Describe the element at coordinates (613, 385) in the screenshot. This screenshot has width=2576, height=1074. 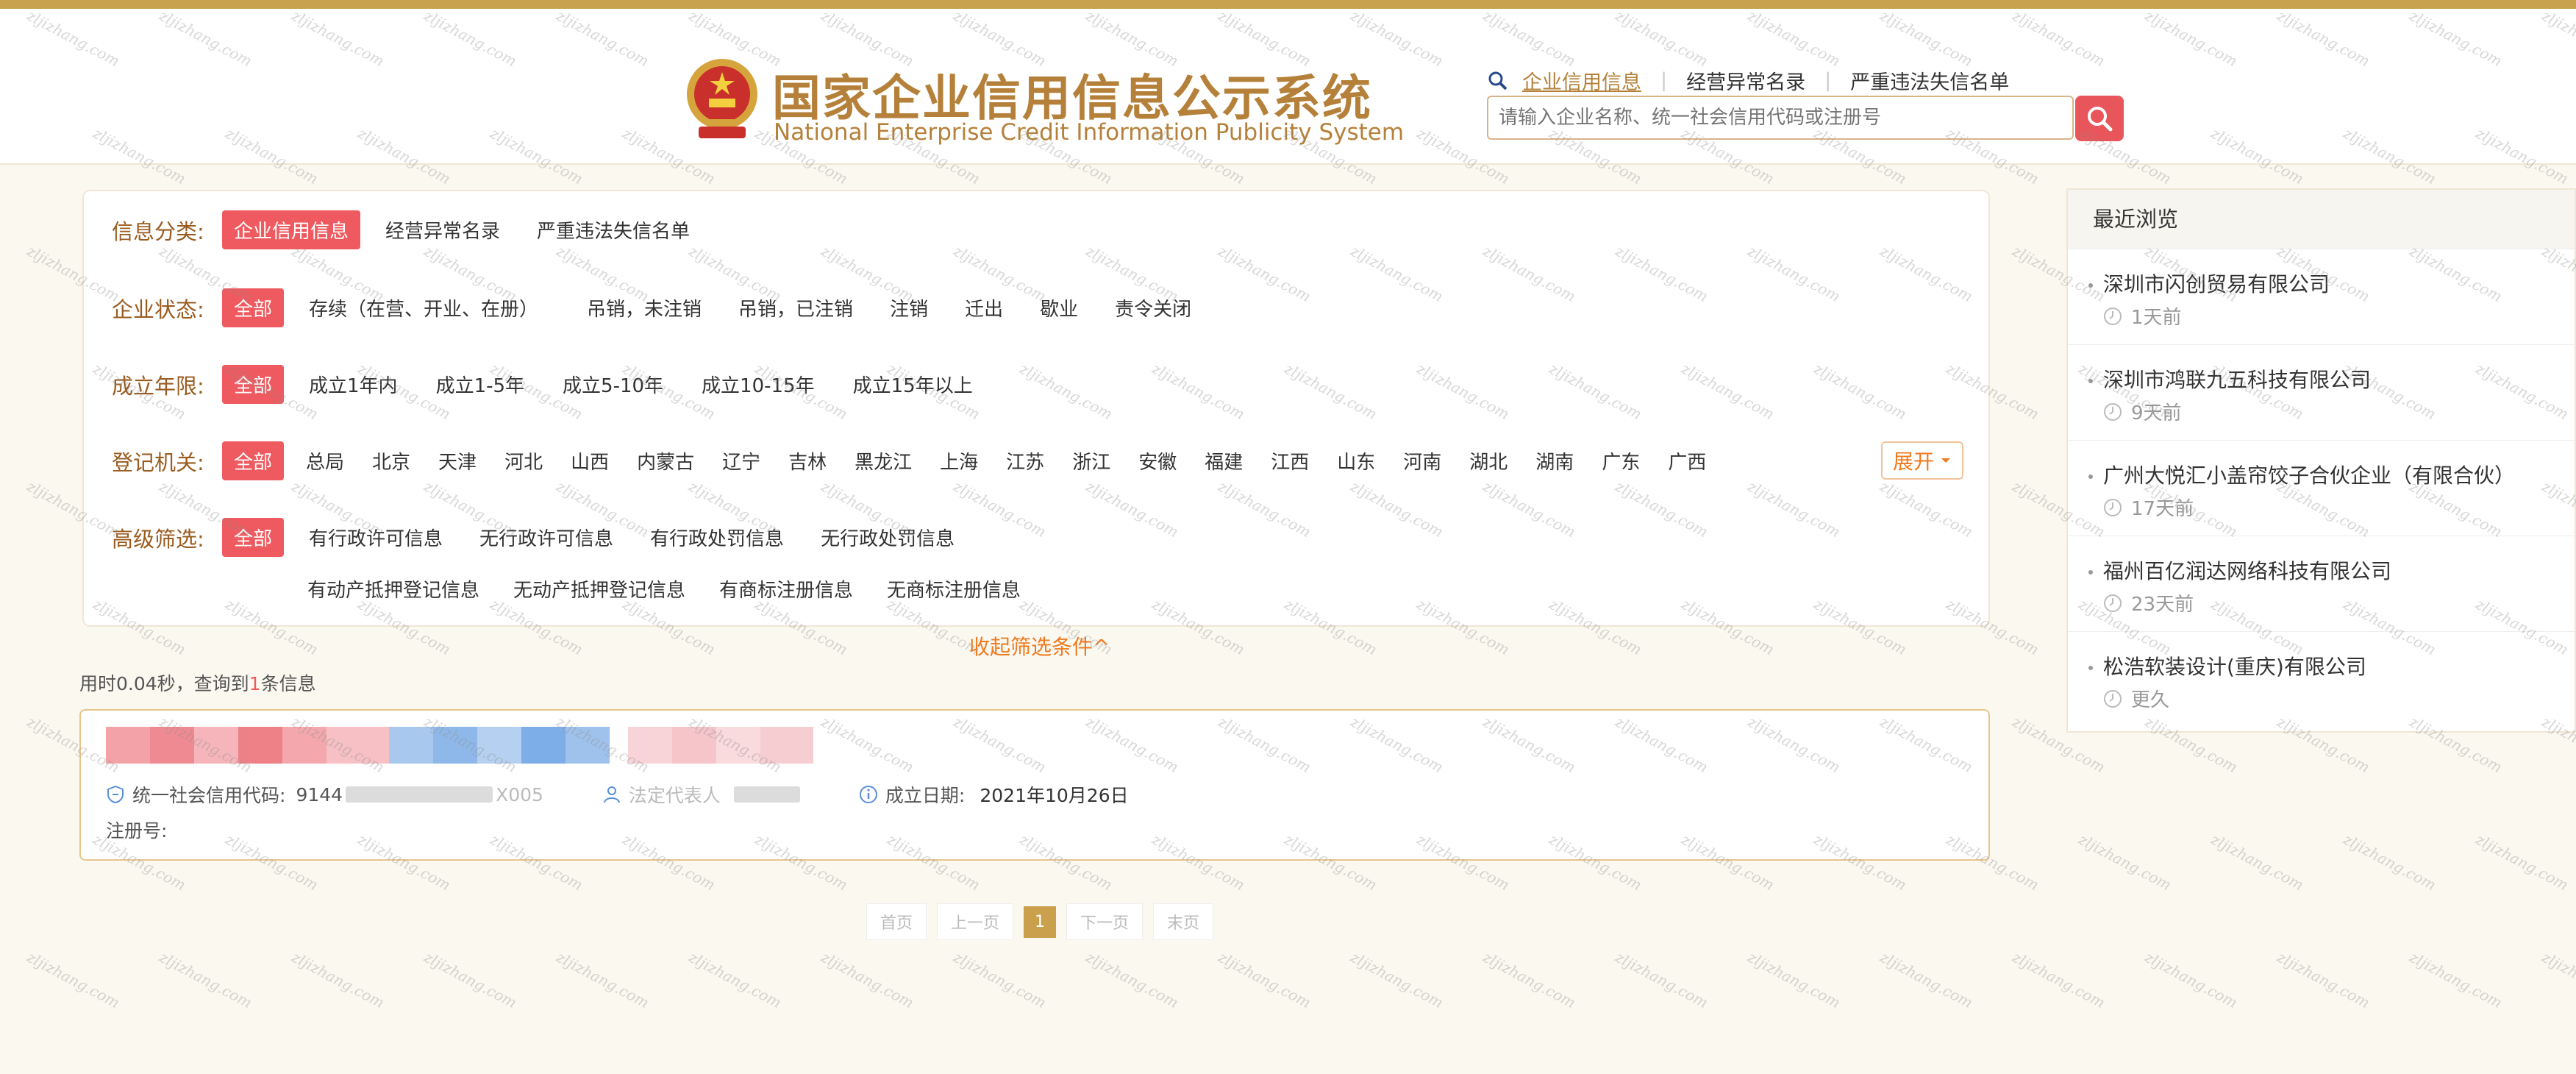
I see `filter-option: 成立5-10年` at that location.